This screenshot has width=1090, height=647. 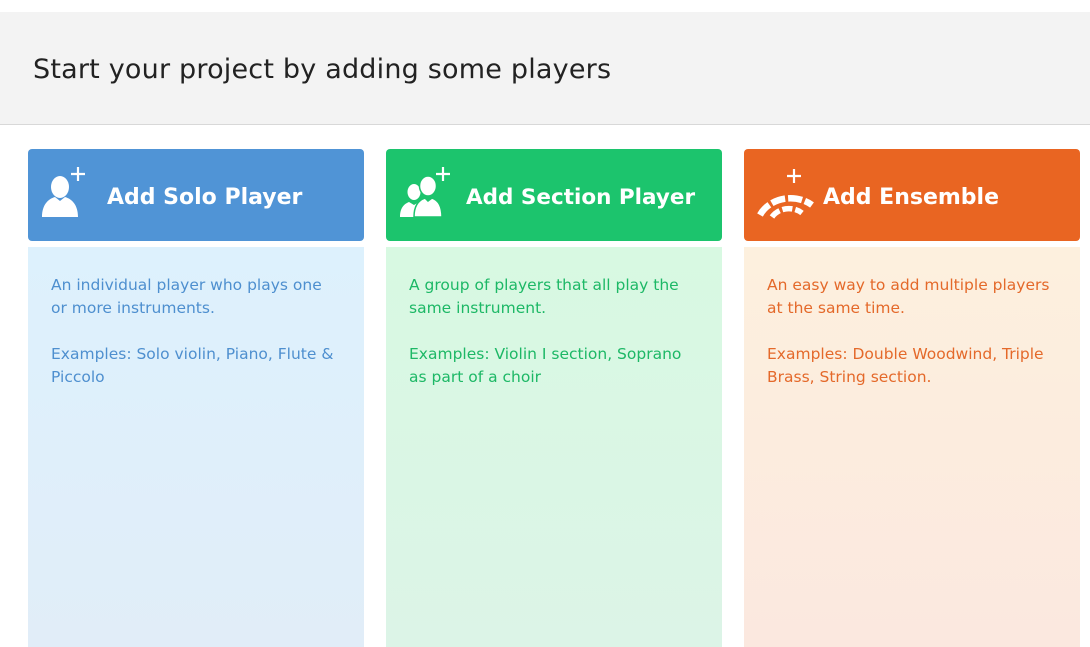 I want to click on add-ensemble-label: Add Ensemble, so click(x=911, y=197).